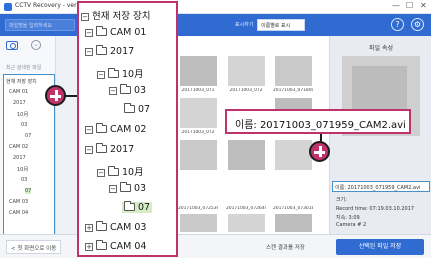 The height and width of the screenshot is (258, 431). What do you see at coordinates (396, 5) in the screenshot?
I see `minimize-button: —` at bounding box center [396, 5].